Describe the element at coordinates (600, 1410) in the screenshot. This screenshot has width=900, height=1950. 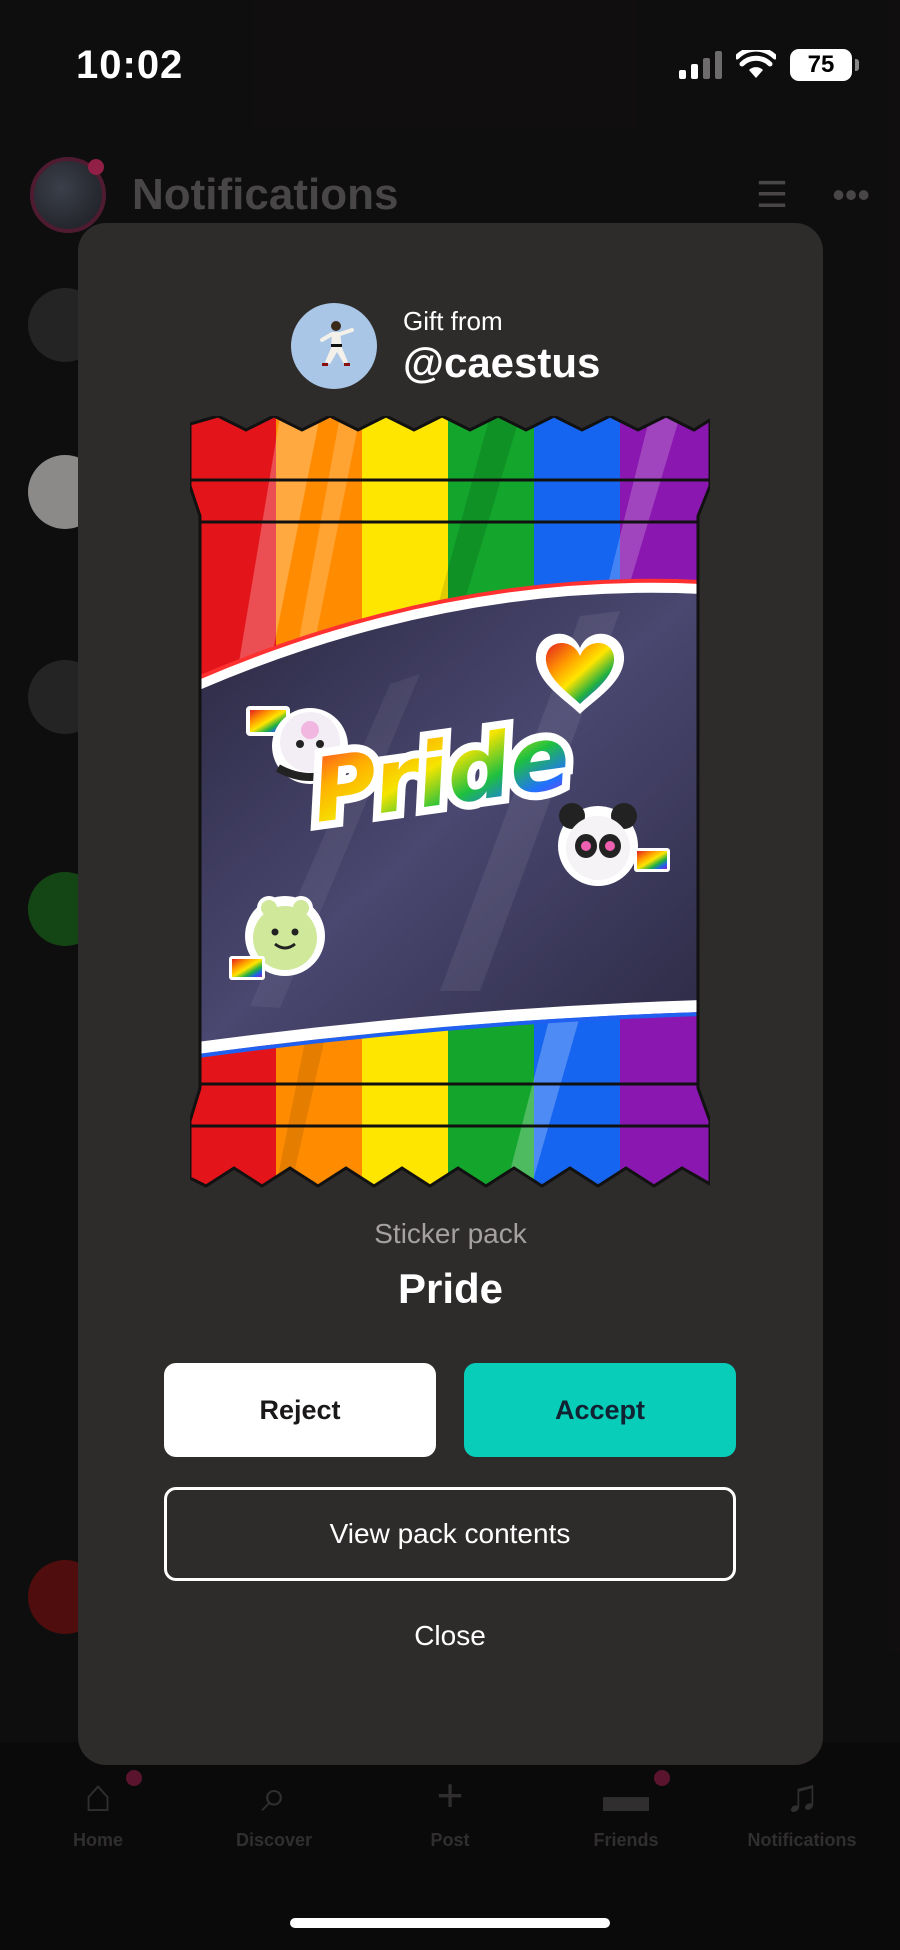
I see `accept-button: Accept` at that location.